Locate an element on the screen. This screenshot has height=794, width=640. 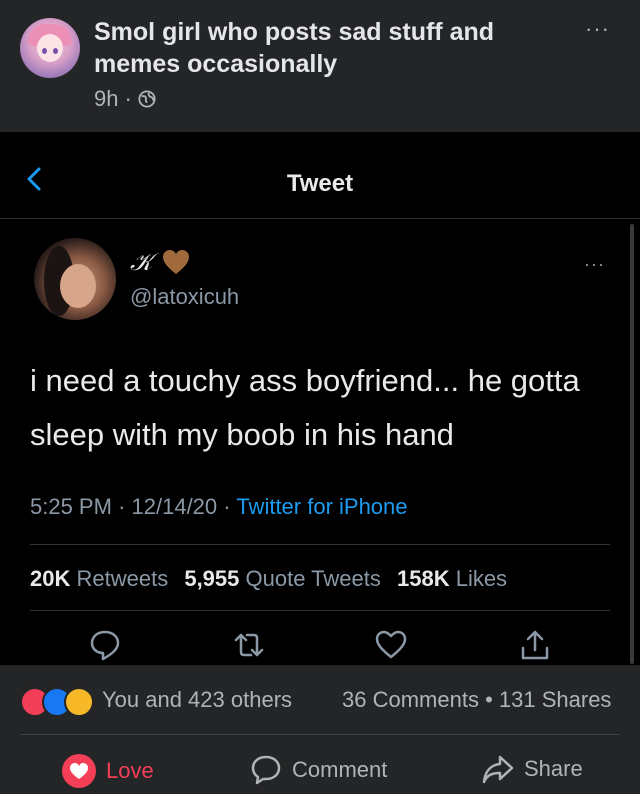
tweet-date: 12/14/20 is located at coordinates (174, 506).